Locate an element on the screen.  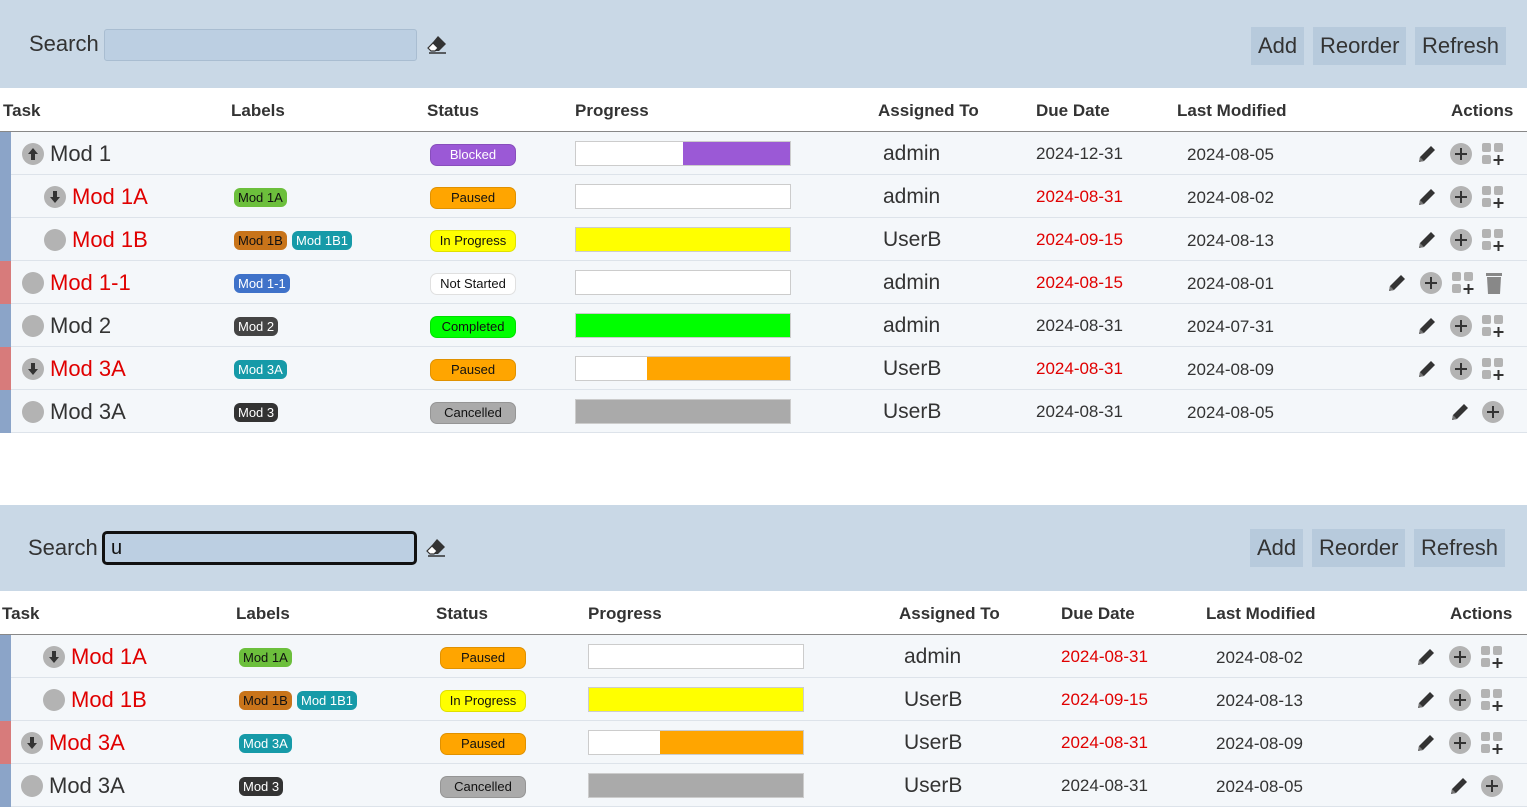
col-assigned: Assigned To is located at coordinates (928, 111).